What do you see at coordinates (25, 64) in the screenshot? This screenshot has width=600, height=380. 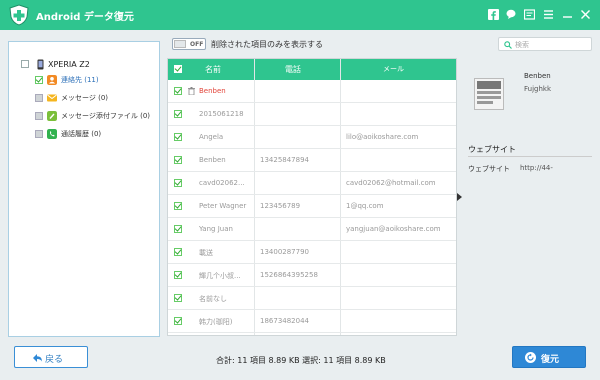 I see `device-checkbox` at bounding box center [25, 64].